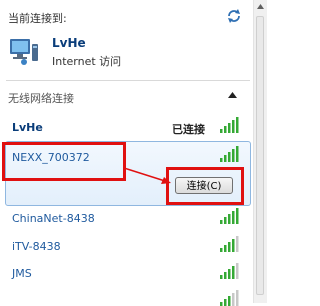 The width and height of the screenshot is (320, 306). Describe the element at coordinates (24, 52) in the screenshot. I see `network-computer-icon` at that location.